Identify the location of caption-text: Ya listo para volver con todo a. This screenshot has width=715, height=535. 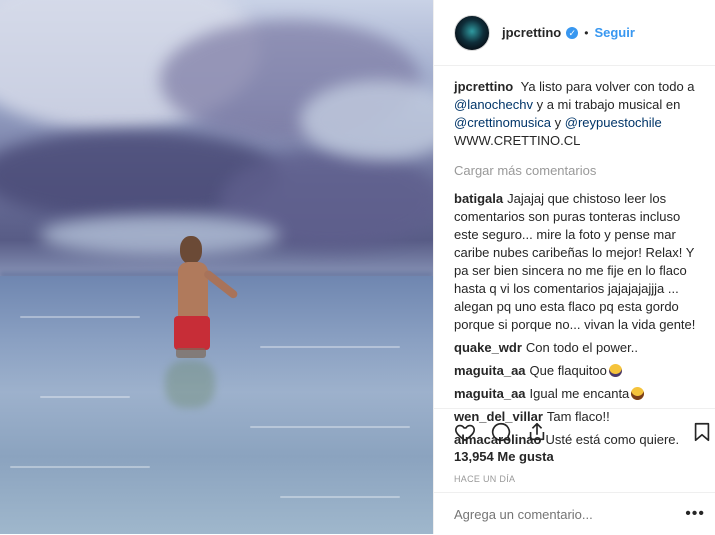
(607, 86).